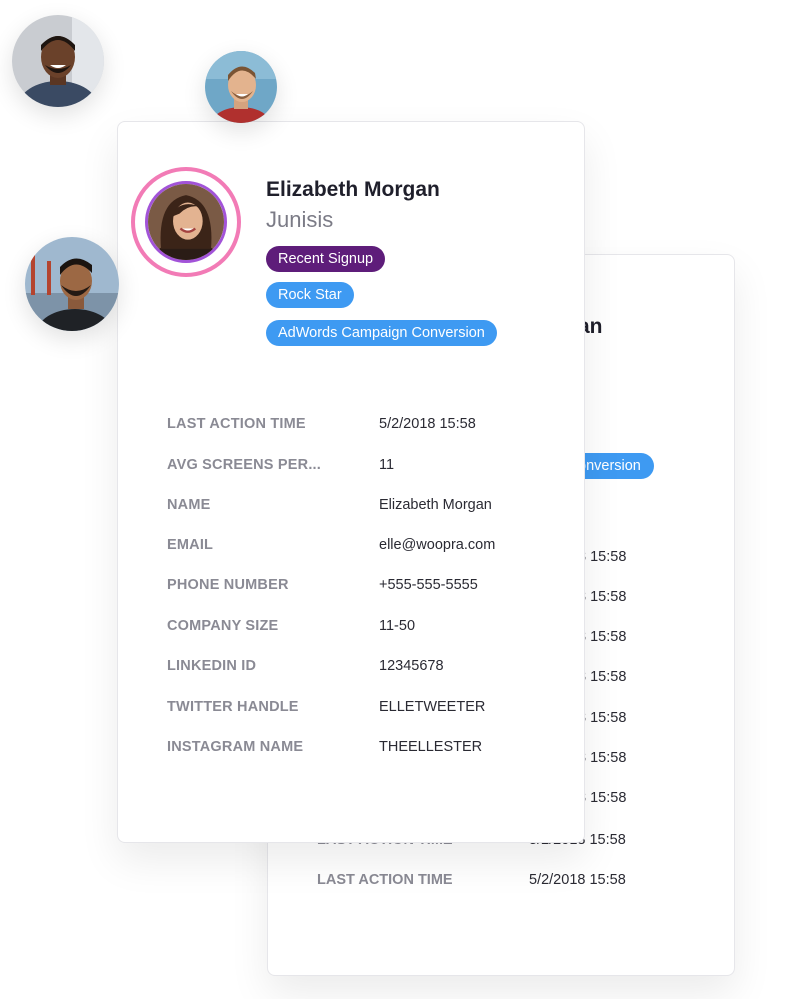 This screenshot has width=785, height=999. Describe the element at coordinates (235, 747) in the screenshot. I see `detail-label-instagram: INSTAGRAM NAME` at that location.